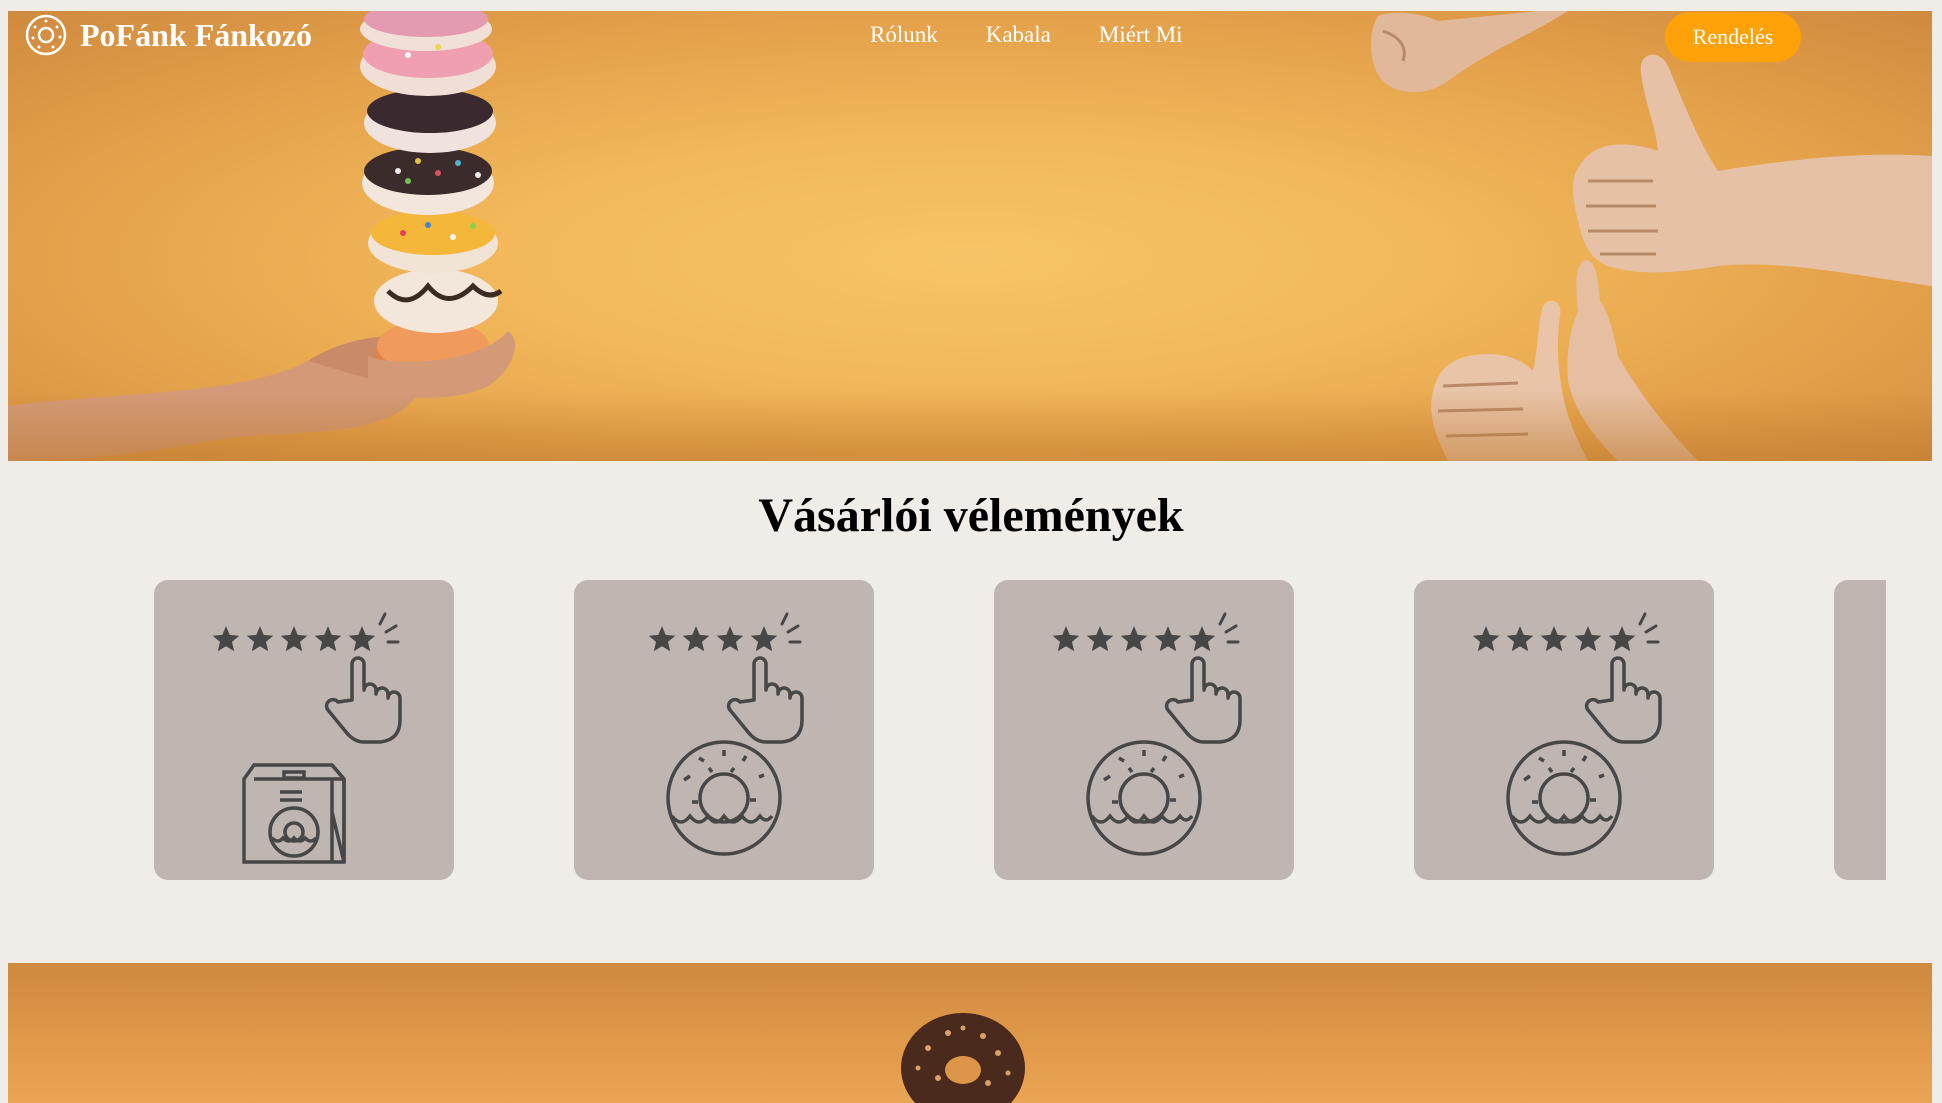 The height and width of the screenshot is (1103, 1942). What do you see at coordinates (970, 426) in the screenshot?
I see `hero-shade` at bounding box center [970, 426].